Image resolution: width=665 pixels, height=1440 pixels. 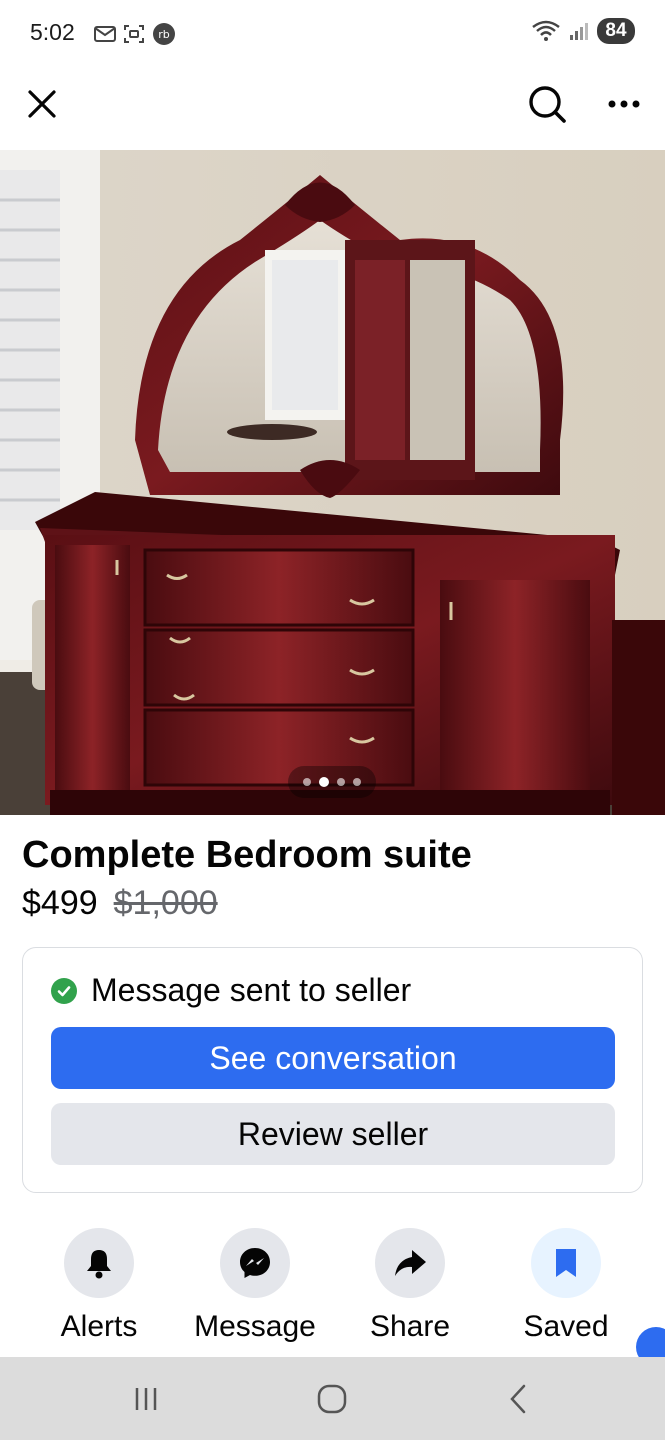 I want to click on messenger-icon, so click(x=255, y=1263).